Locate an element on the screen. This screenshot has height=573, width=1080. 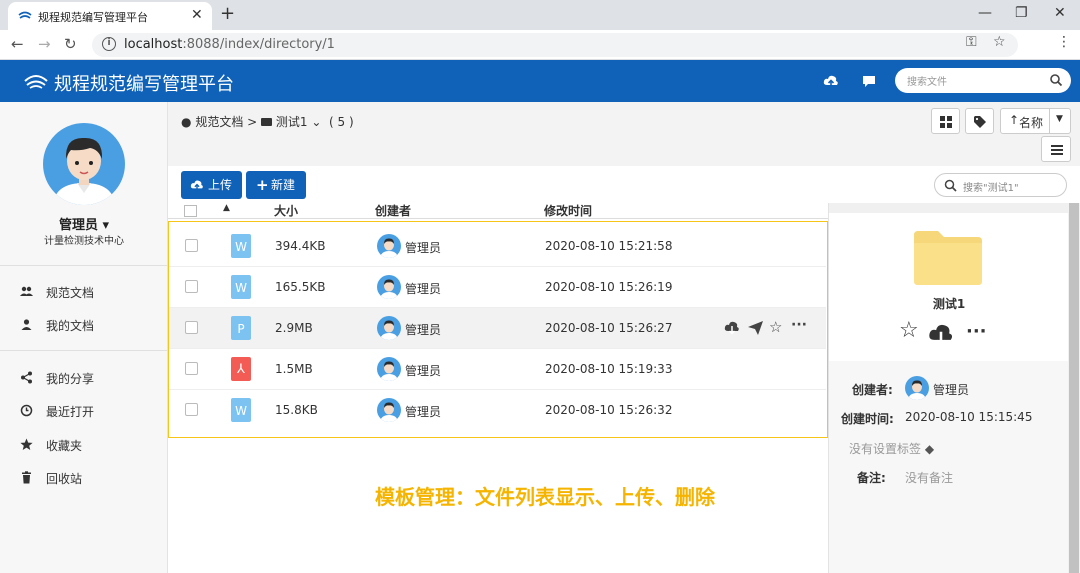
file-size: 2.9MB is located at coordinates (294, 328).